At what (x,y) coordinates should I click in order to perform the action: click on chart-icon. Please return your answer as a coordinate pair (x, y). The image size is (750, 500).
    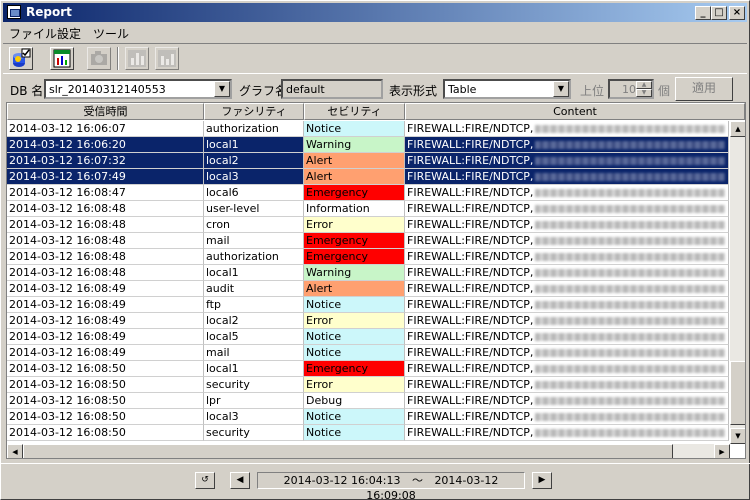
    Looking at the image, I should click on (167, 58).